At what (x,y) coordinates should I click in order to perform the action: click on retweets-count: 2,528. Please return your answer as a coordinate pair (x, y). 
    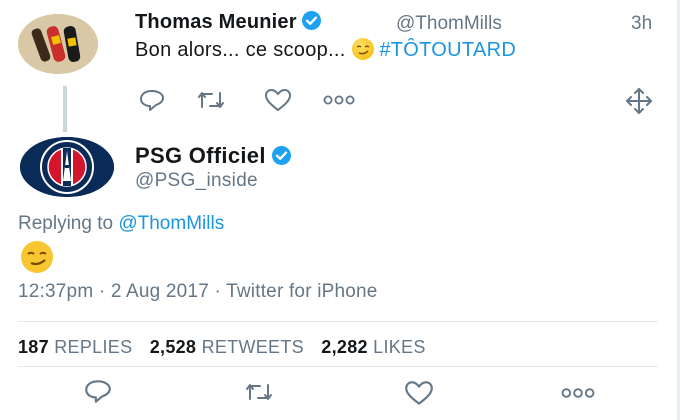
    Looking at the image, I should click on (173, 347).